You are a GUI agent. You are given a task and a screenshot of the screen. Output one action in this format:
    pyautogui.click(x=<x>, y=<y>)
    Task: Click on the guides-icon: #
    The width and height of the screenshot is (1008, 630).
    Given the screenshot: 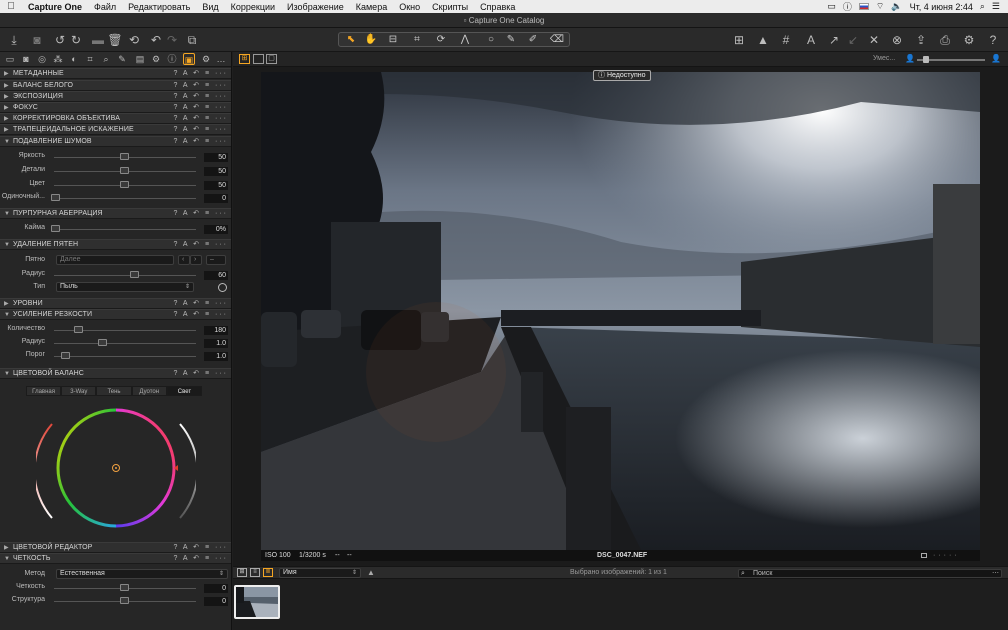 What is the action you would take?
    pyautogui.click(x=786, y=40)
    